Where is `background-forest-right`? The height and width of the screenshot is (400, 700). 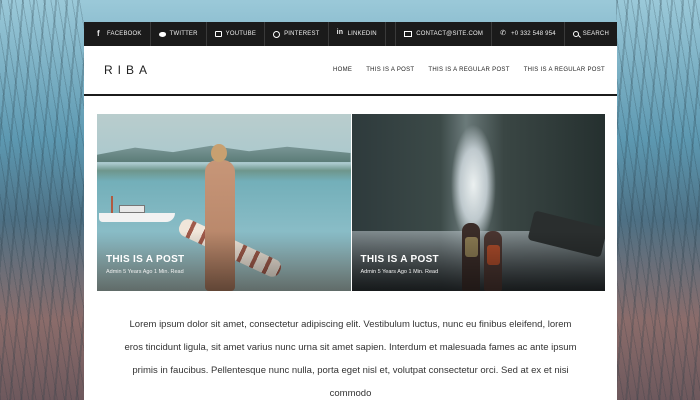 background-forest-right is located at coordinates (658, 200).